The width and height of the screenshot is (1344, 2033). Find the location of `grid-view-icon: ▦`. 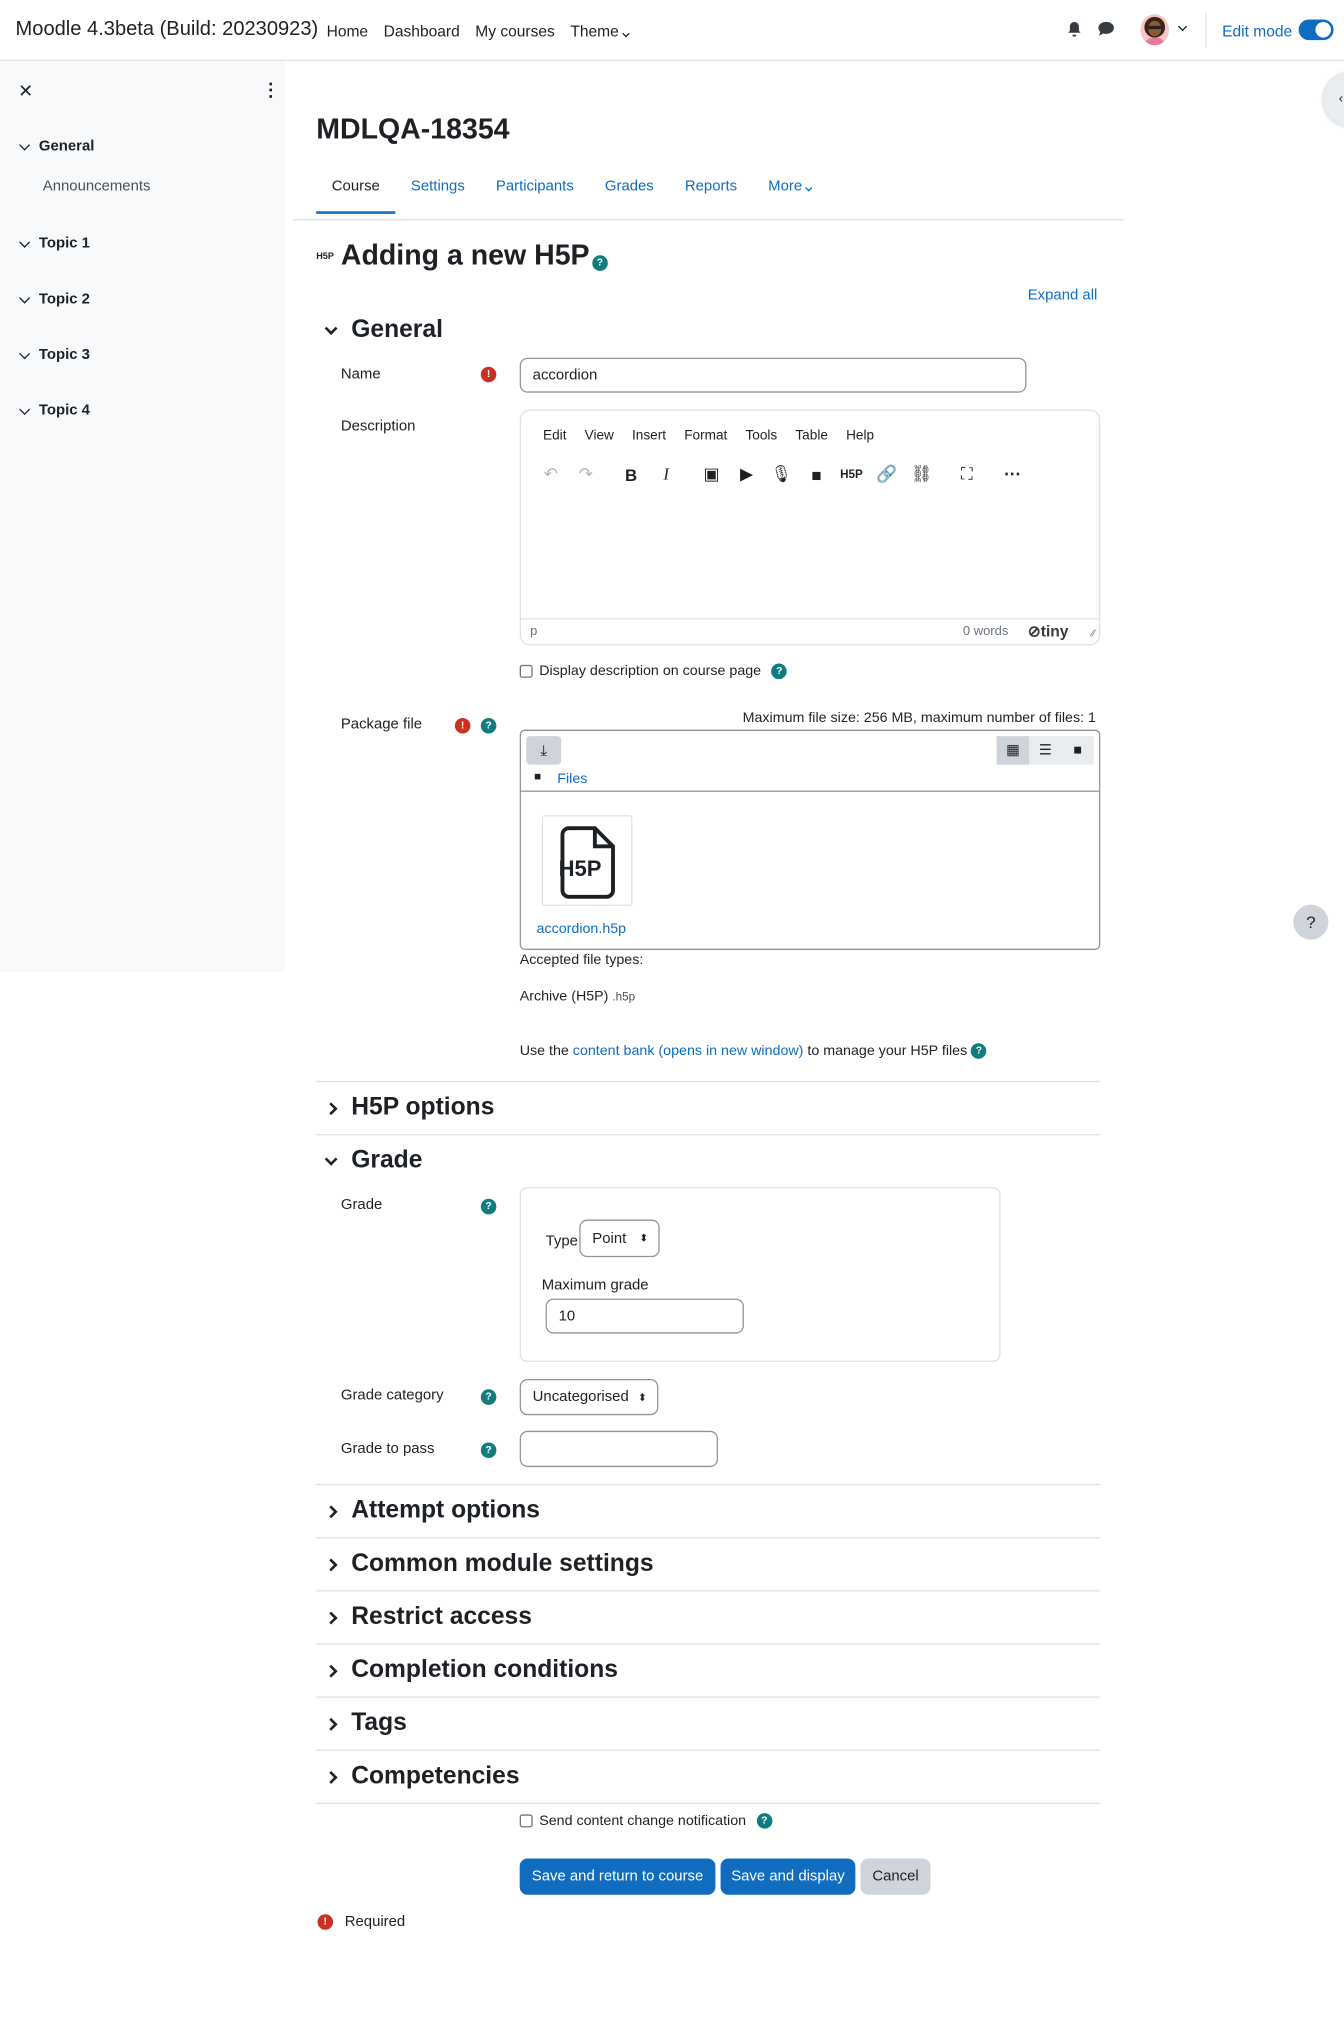

grid-view-icon: ▦ is located at coordinates (1013, 750).